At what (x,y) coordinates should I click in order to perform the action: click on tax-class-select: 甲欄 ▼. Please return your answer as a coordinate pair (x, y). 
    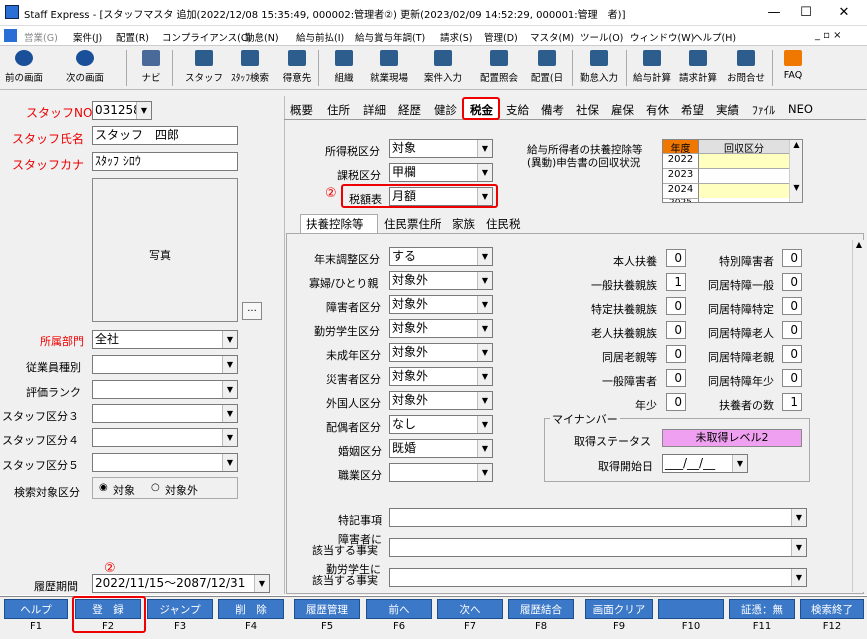
    Looking at the image, I should click on (441, 172).